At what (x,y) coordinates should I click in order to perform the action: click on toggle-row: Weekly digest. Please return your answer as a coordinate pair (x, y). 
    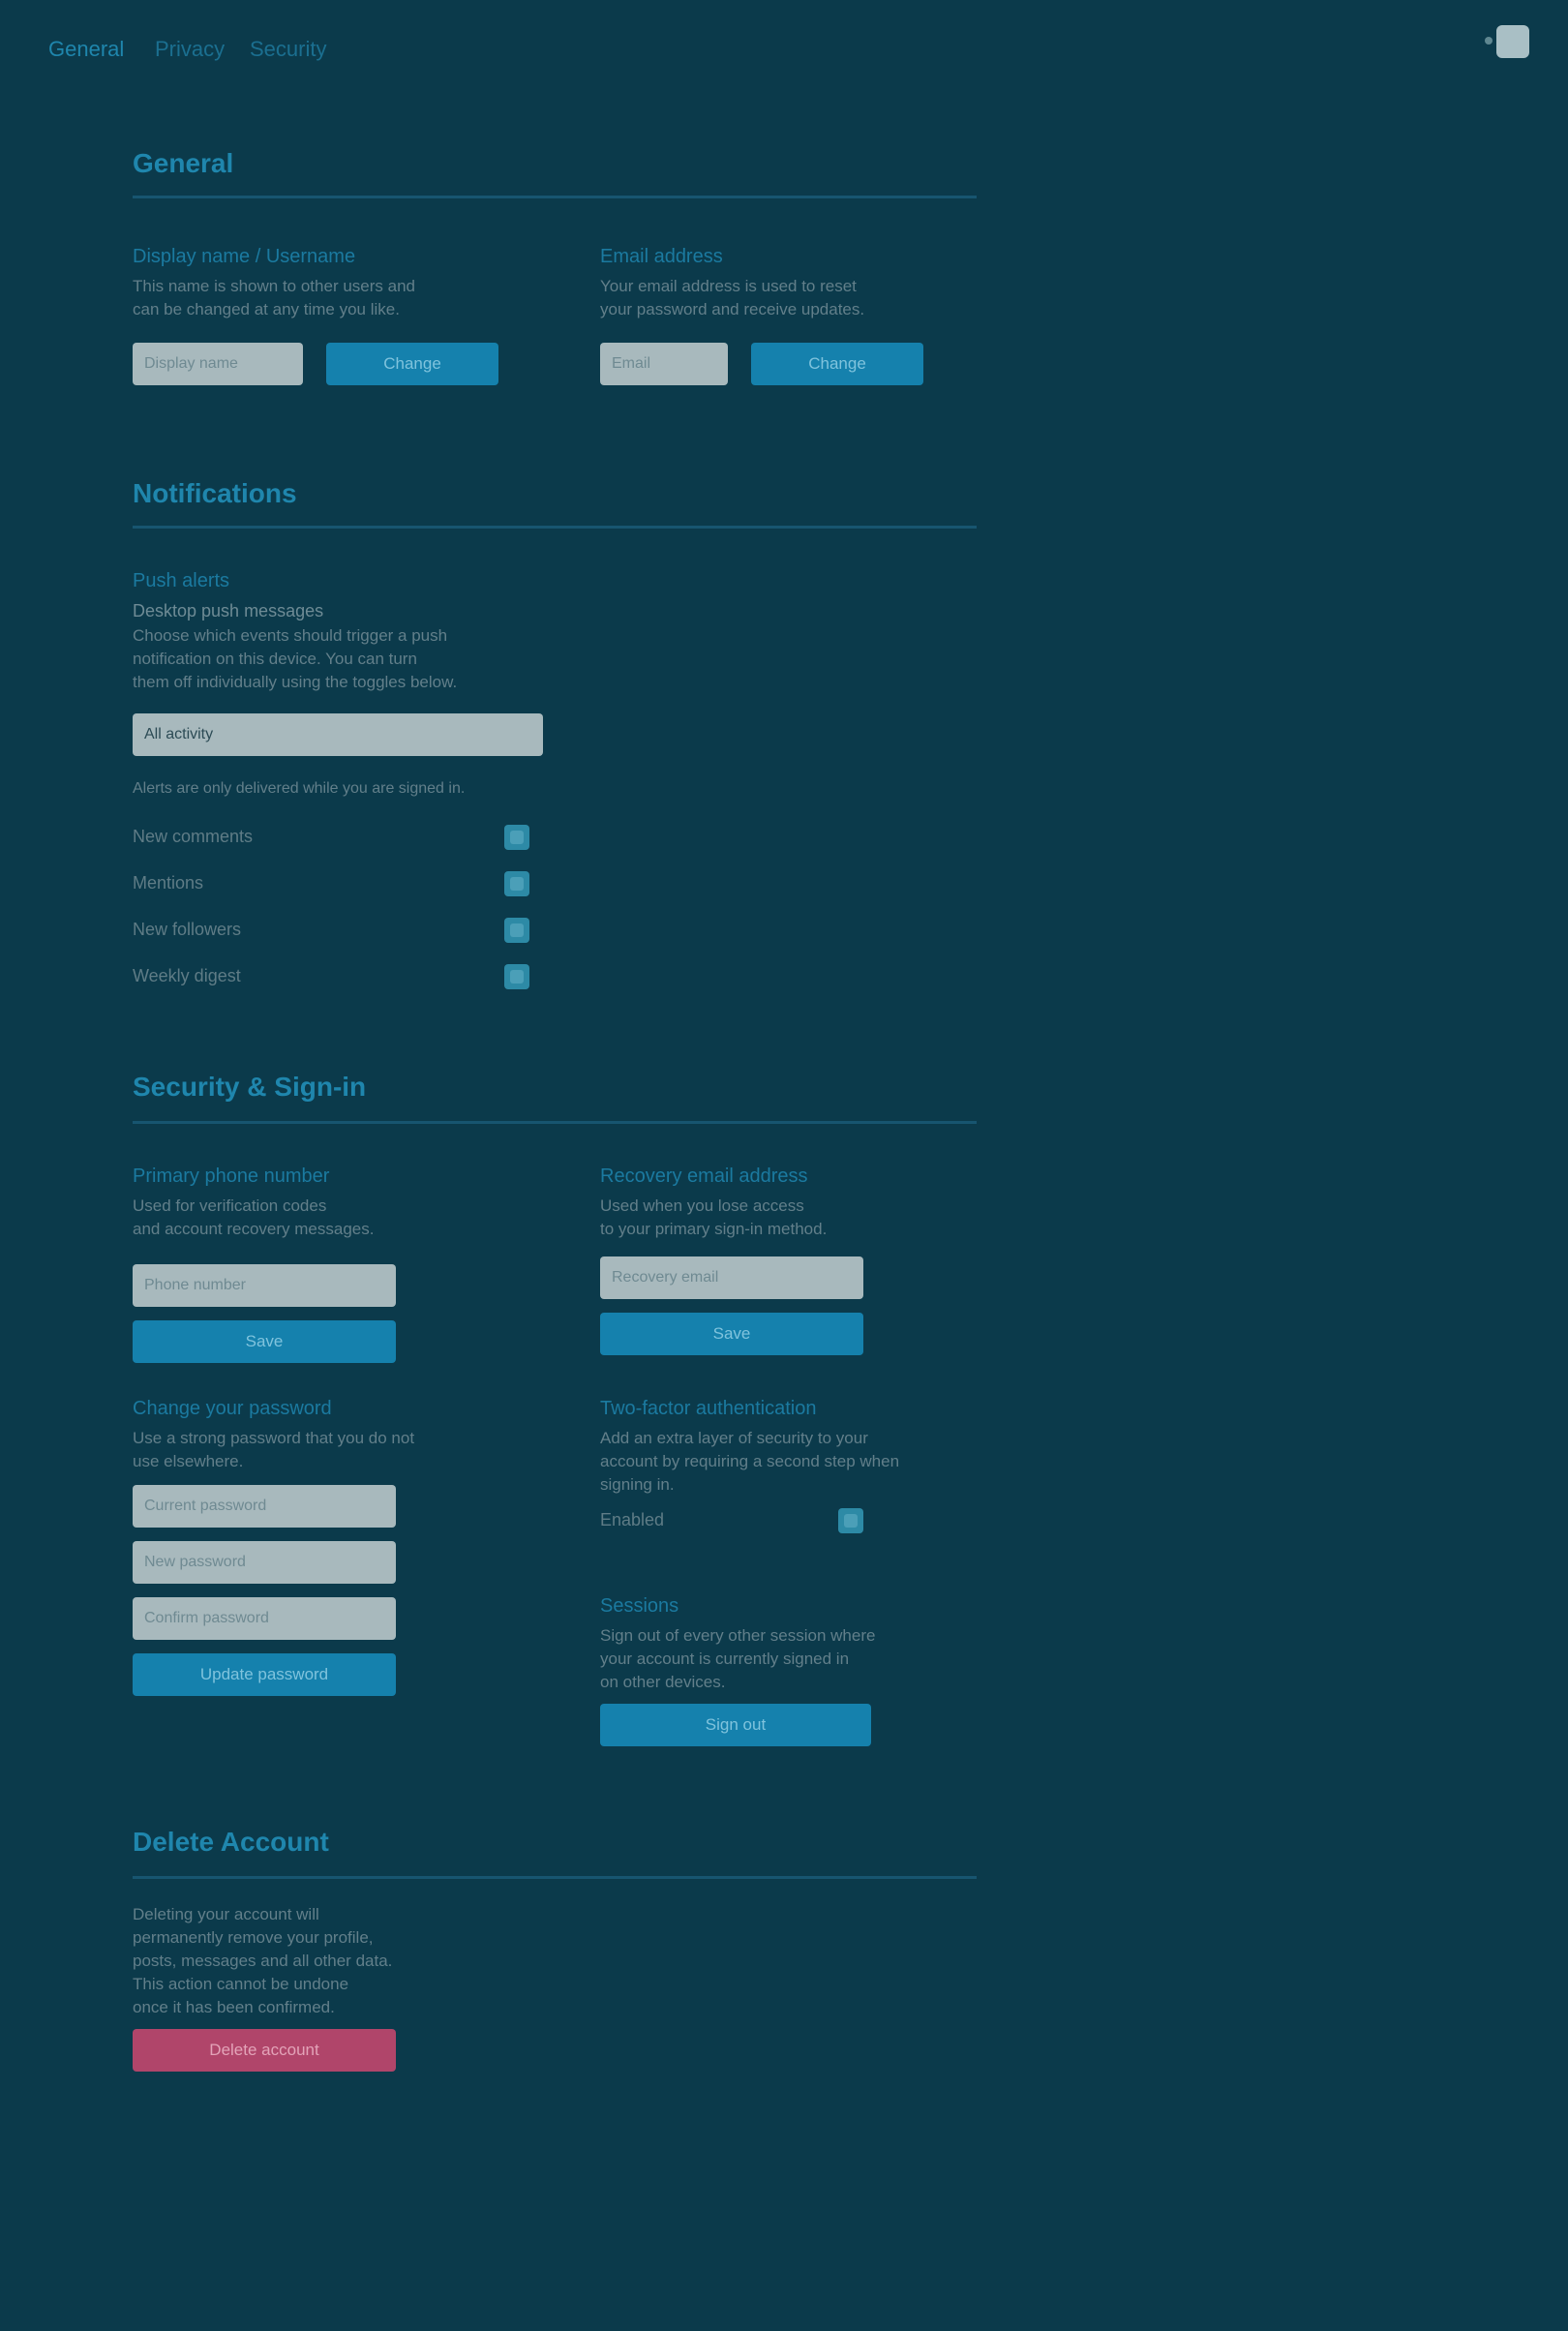
    Looking at the image, I should click on (331, 977).